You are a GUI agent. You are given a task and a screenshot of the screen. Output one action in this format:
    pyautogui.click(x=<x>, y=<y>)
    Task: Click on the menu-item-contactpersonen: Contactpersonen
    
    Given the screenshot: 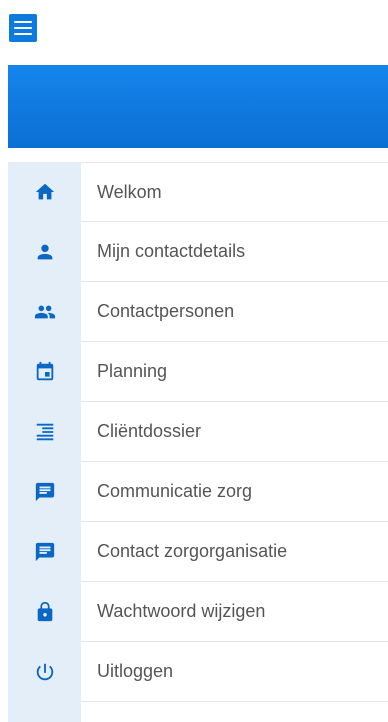 What is the action you would take?
    pyautogui.click(x=198, y=312)
    